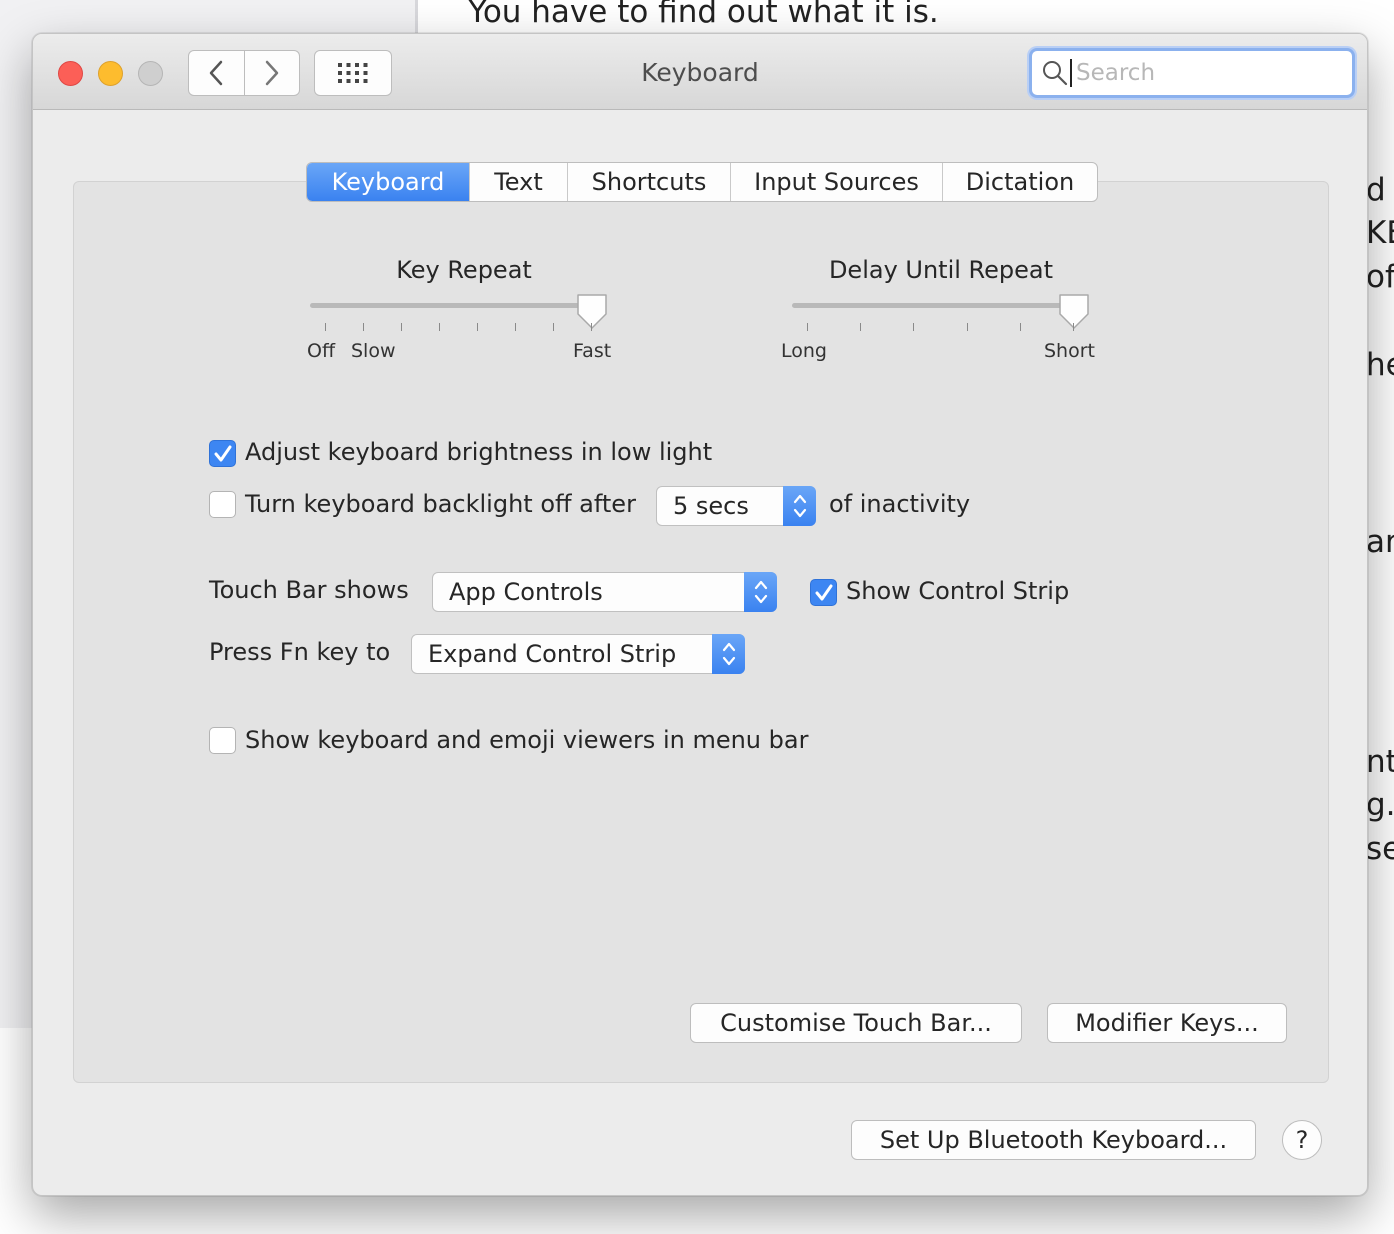  I want to click on background-right-text: d KE of he ar nt g. se, so click(1380, 617).